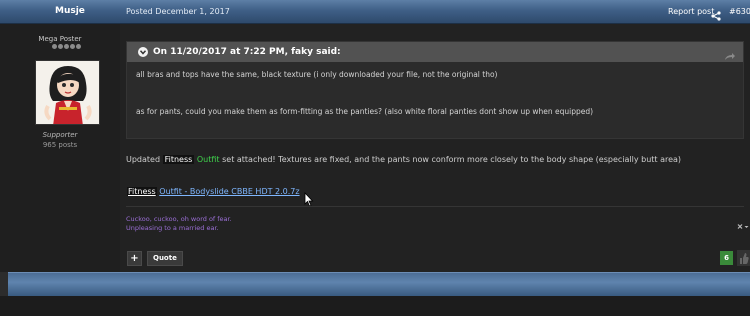  What do you see at coordinates (142, 191) in the screenshot?
I see `attachment-prefix: Fitness` at bounding box center [142, 191].